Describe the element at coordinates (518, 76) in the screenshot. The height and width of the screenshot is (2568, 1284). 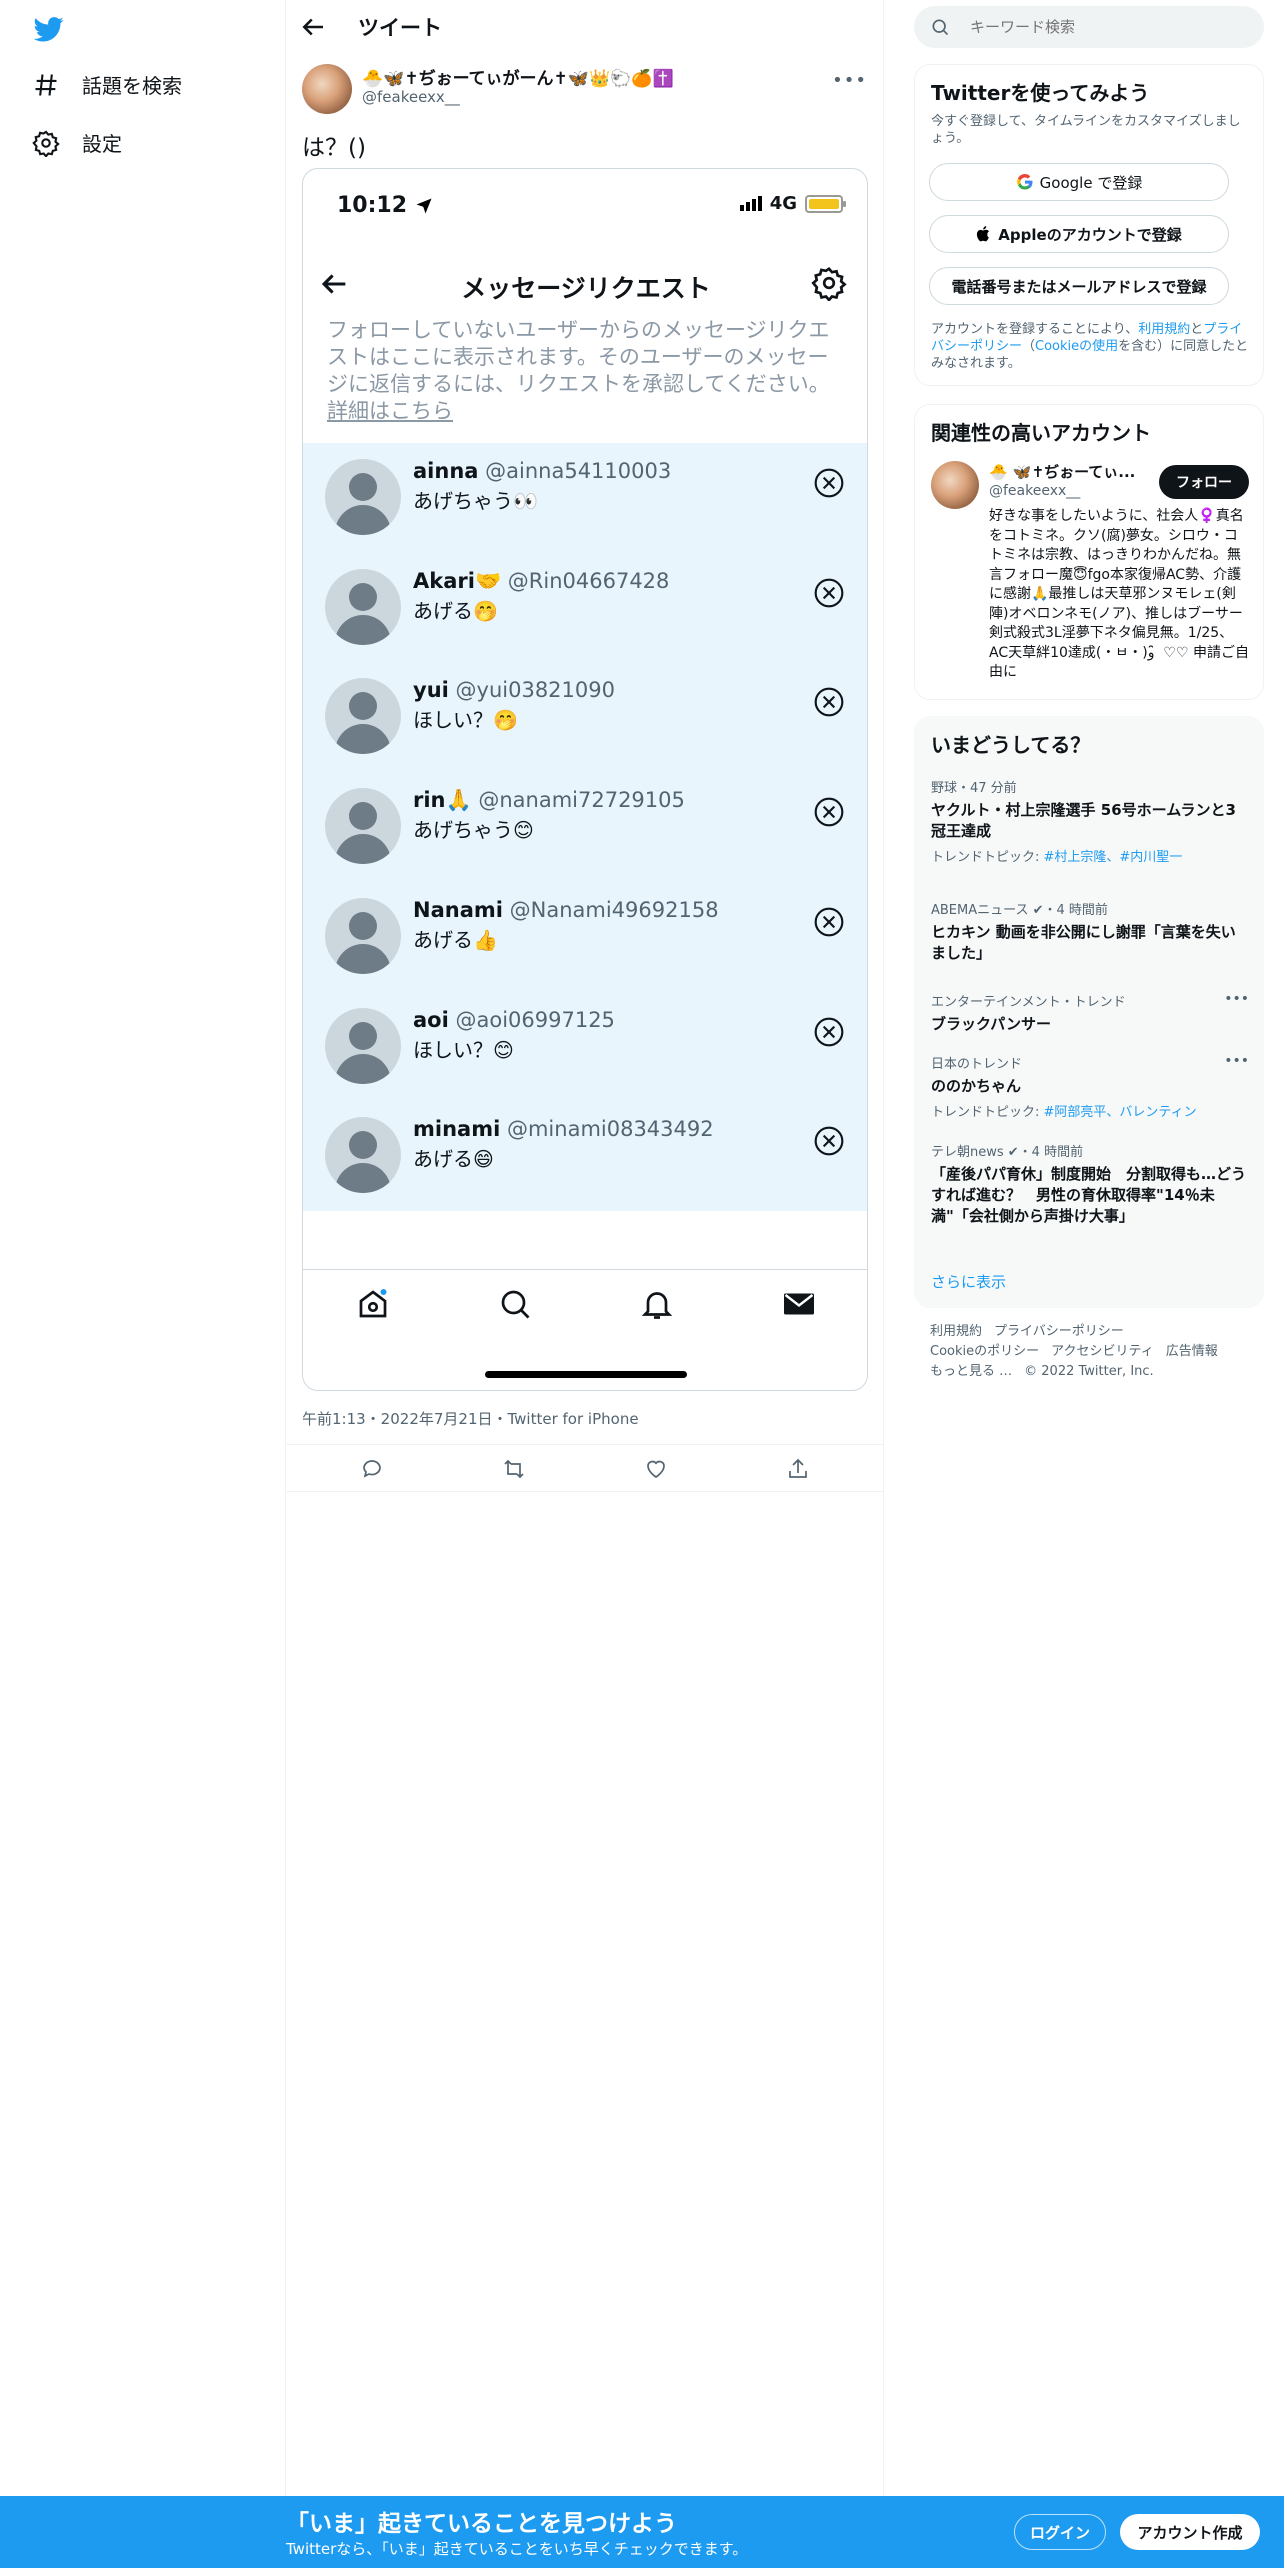
I see `author-name: 🐣🦋✝ぢぉーてぃがーん✝🦋👑🐑🍊✝️` at that location.